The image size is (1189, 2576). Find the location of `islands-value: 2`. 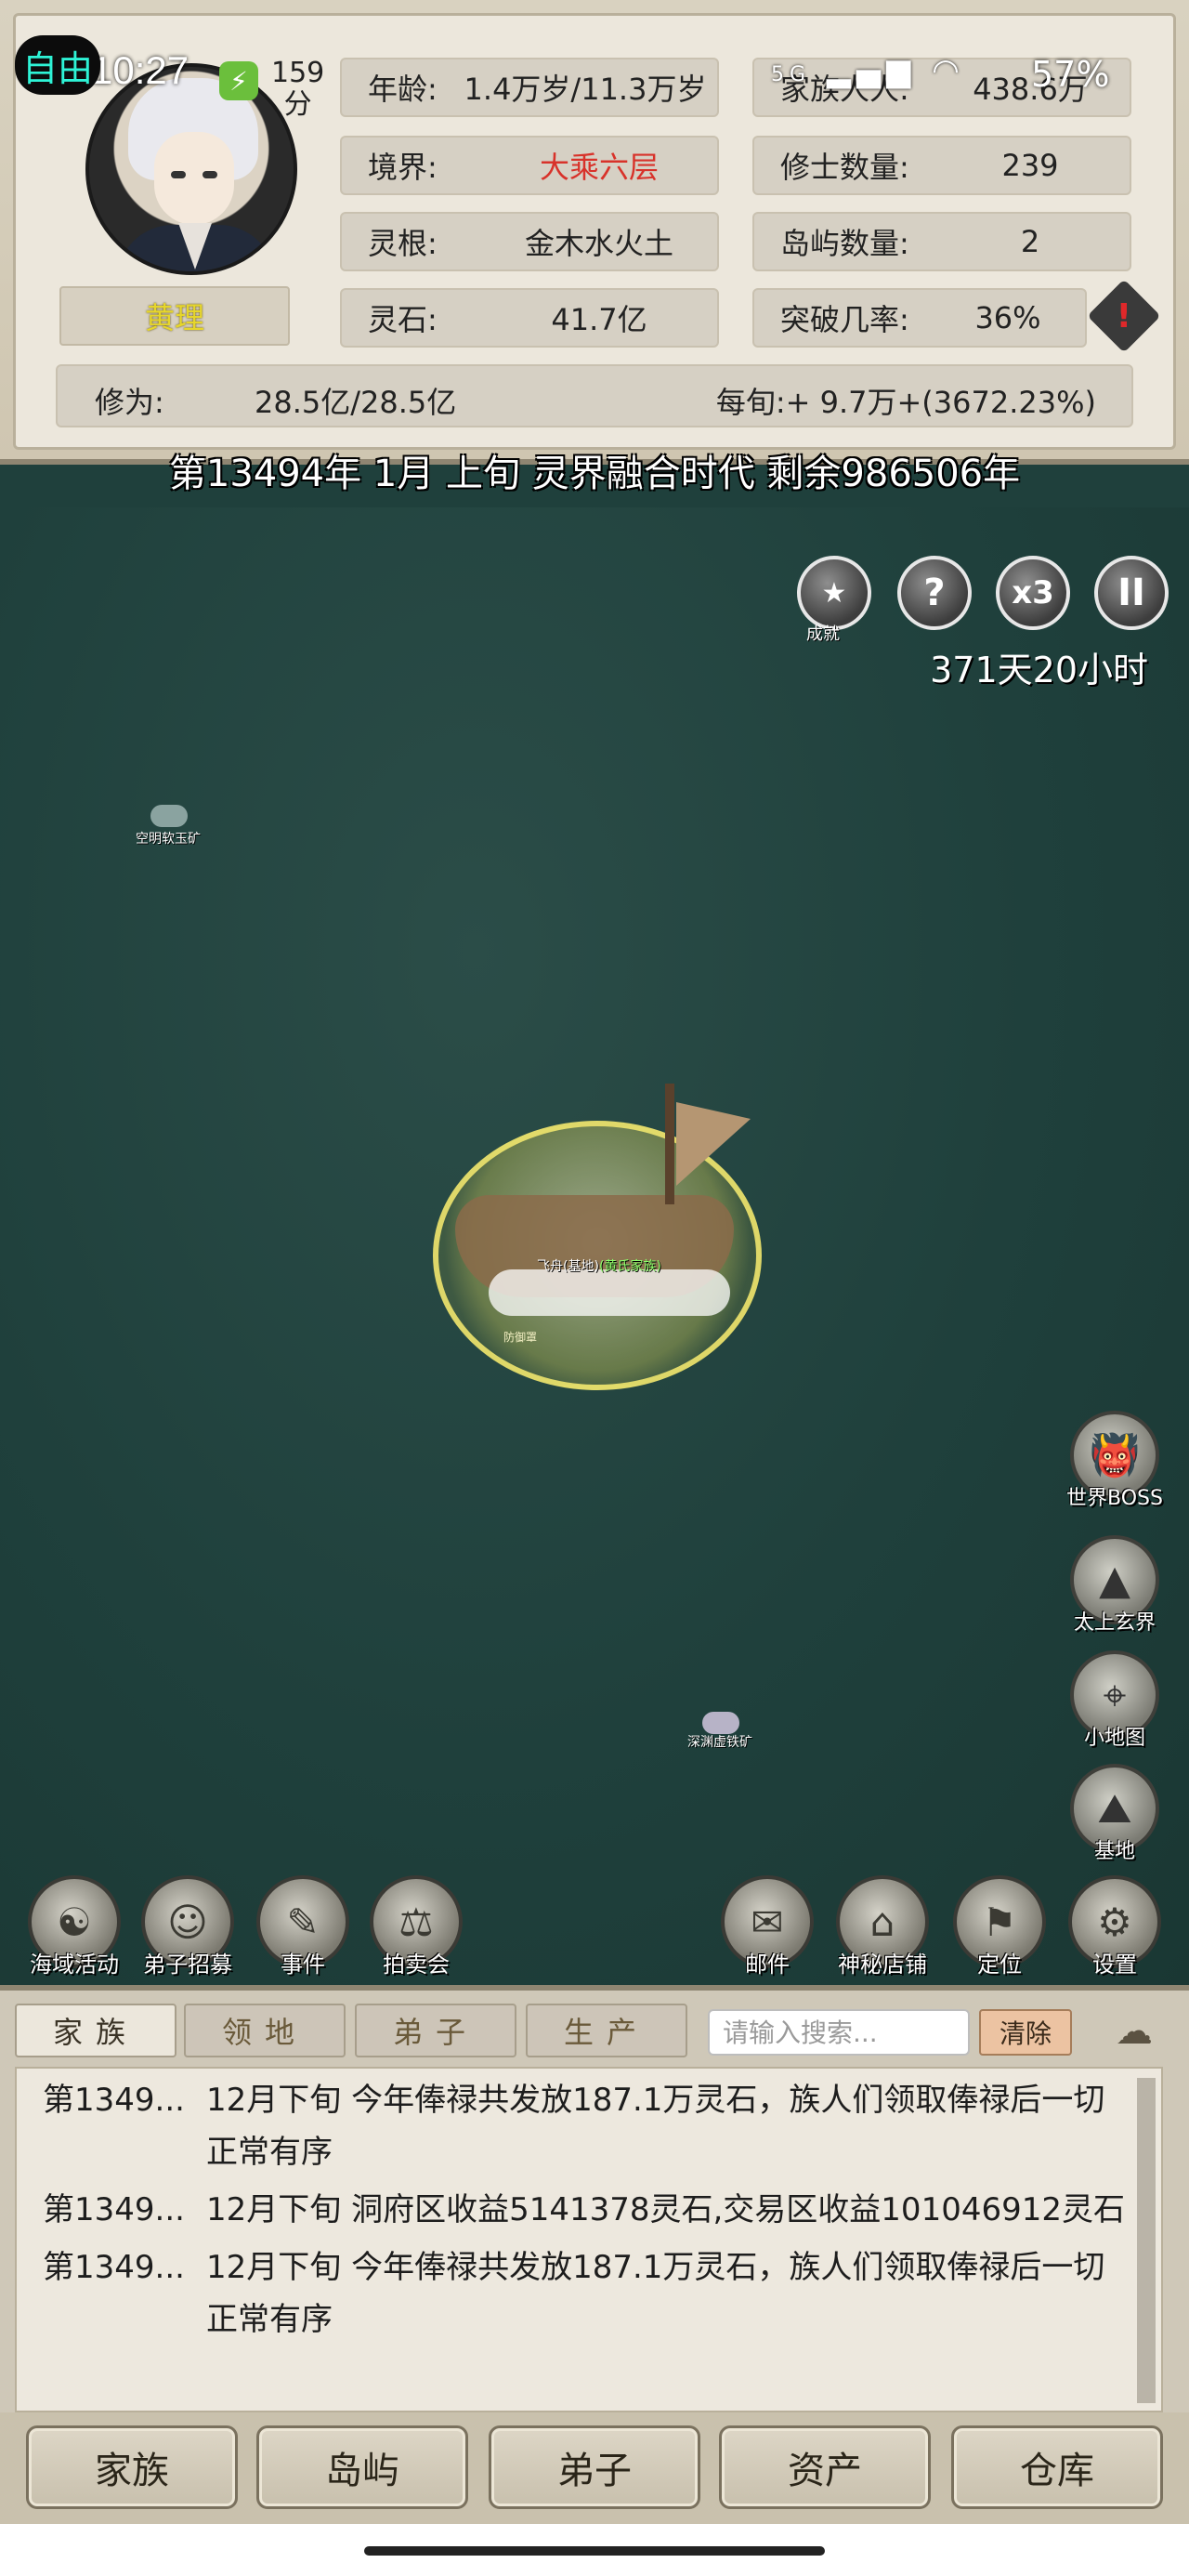

islands-value: 2 is located at coordinates (1030, 241).